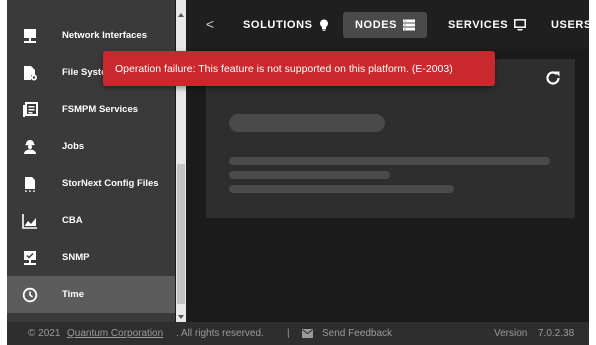  Describe the element at coordinates (324, 25) in the screenshot. I see `lightbulb-icon` at that location.